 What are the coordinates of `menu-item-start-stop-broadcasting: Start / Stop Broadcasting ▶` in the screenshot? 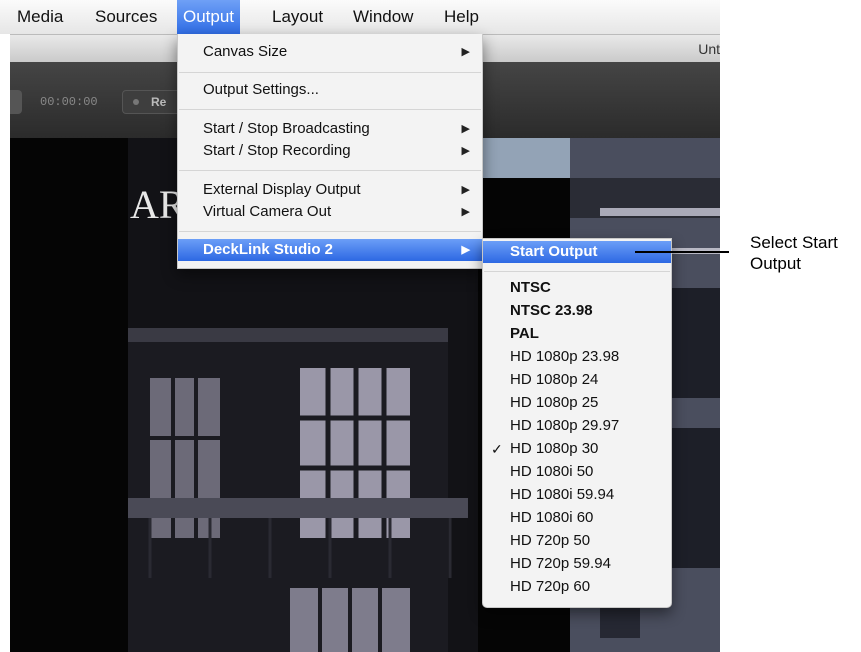 It's located at (330, 129).